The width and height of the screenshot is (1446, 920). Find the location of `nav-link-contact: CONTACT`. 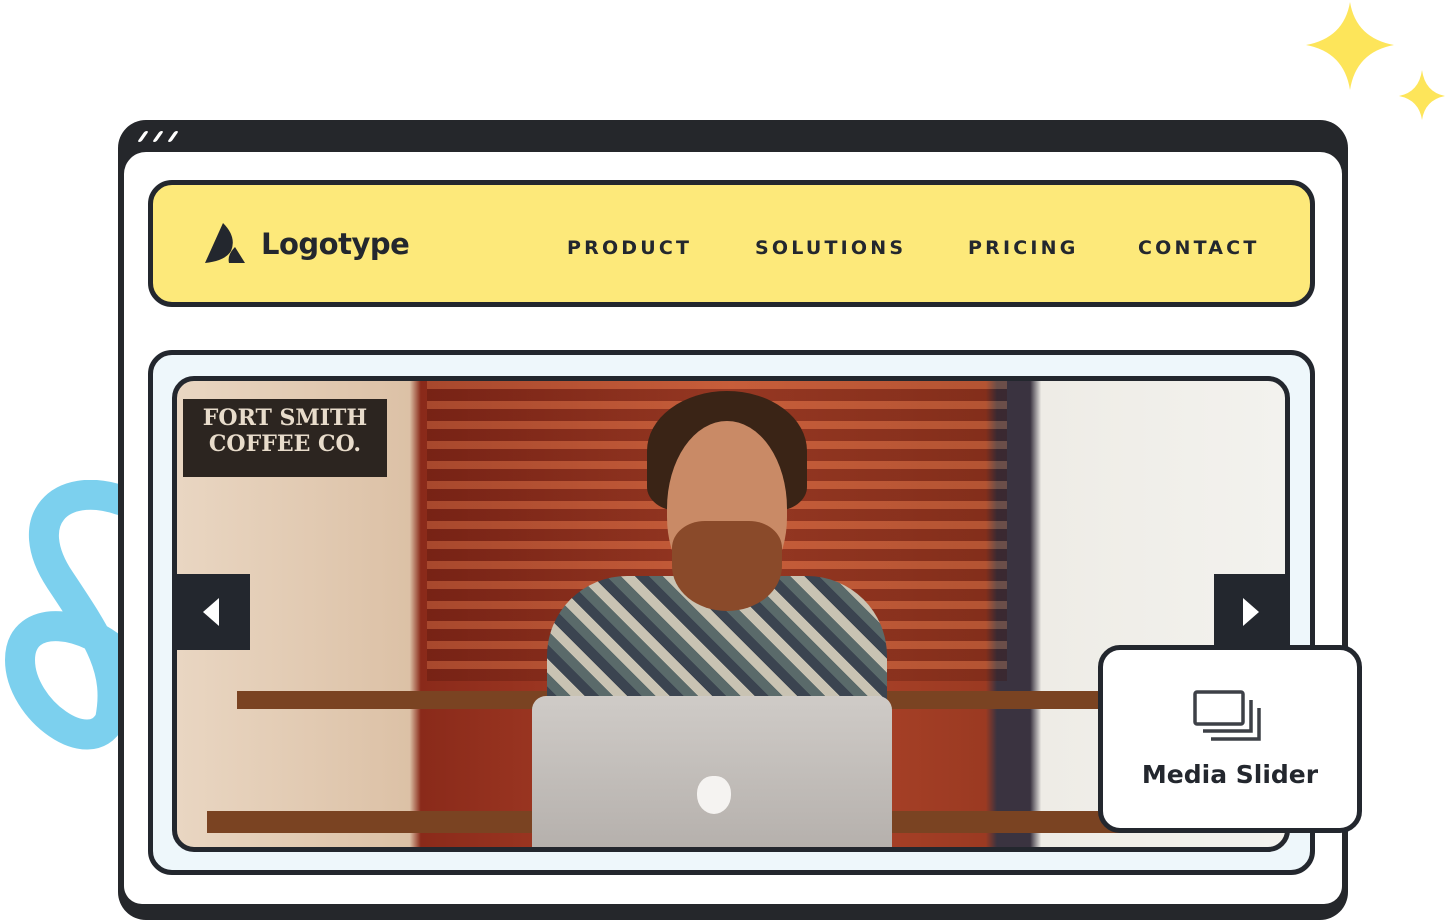

nav-link-contact: CONTACT is located at coordinates (1199, 248).